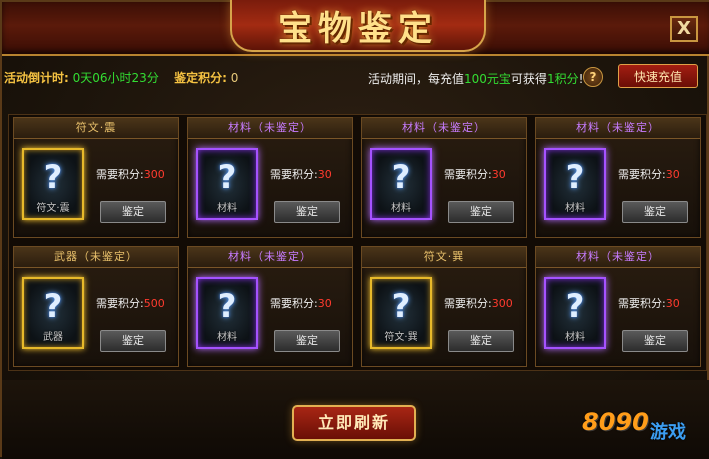  I want to click on item-slot: ? 符文·巽, so click(401, 313).